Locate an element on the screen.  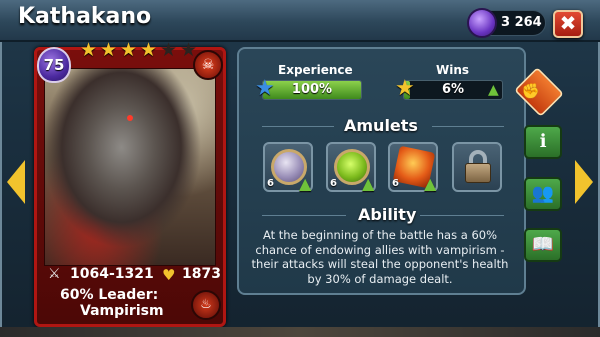
currency-value: 3 264 is located at coordinates (521, 22).